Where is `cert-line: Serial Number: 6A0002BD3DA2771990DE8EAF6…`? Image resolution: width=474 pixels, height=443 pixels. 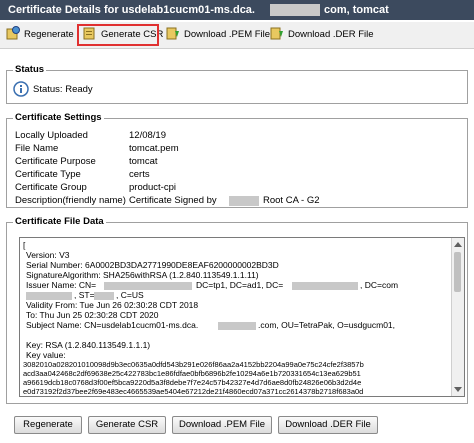
cert-line: Serial Number: 6A0002BD3DA2771990DE8EAF6… is located at coordinates (152, 265).